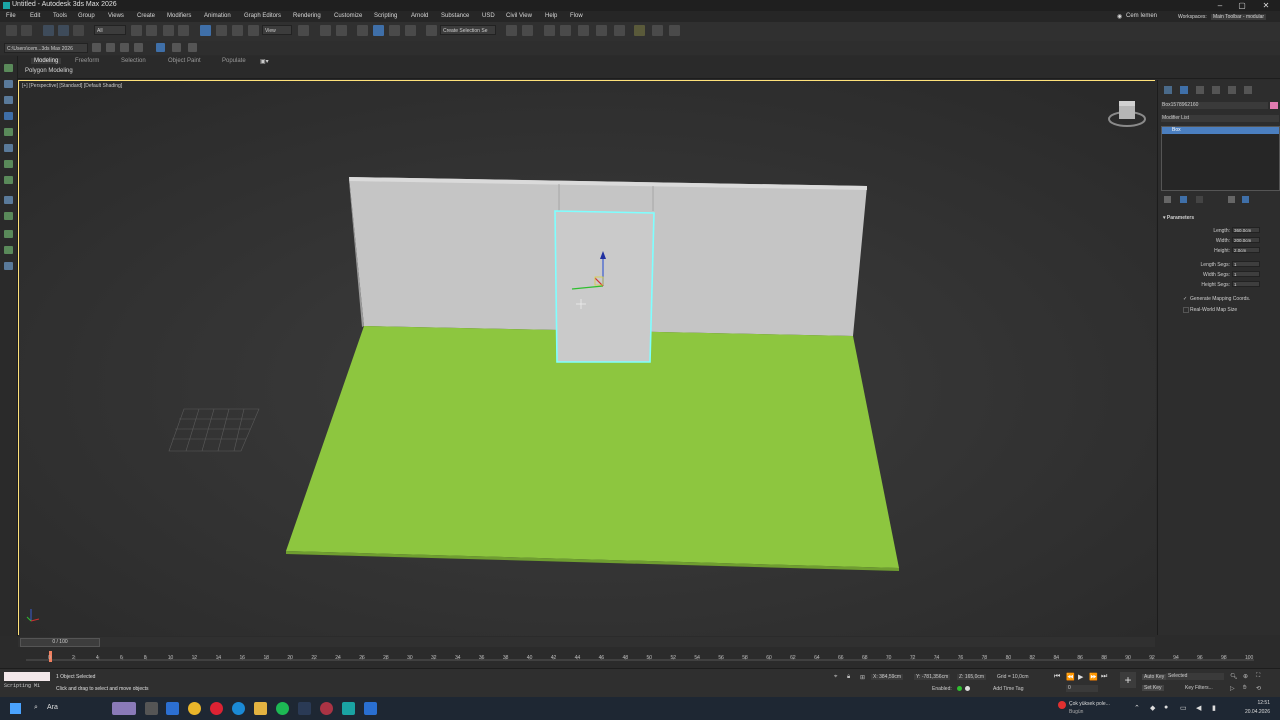  Describe the element at coordinates (151, 708) in the screenshot. I see `task-view-icon` at that location.